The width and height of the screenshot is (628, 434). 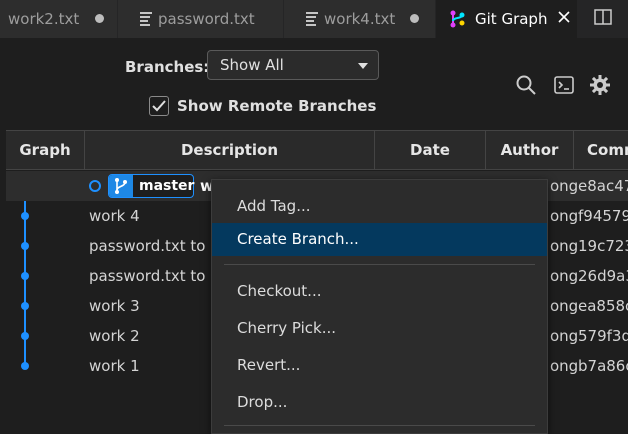 I want to click on table-header: Graph Description Date Author Comm, so click(x=317, y=150).